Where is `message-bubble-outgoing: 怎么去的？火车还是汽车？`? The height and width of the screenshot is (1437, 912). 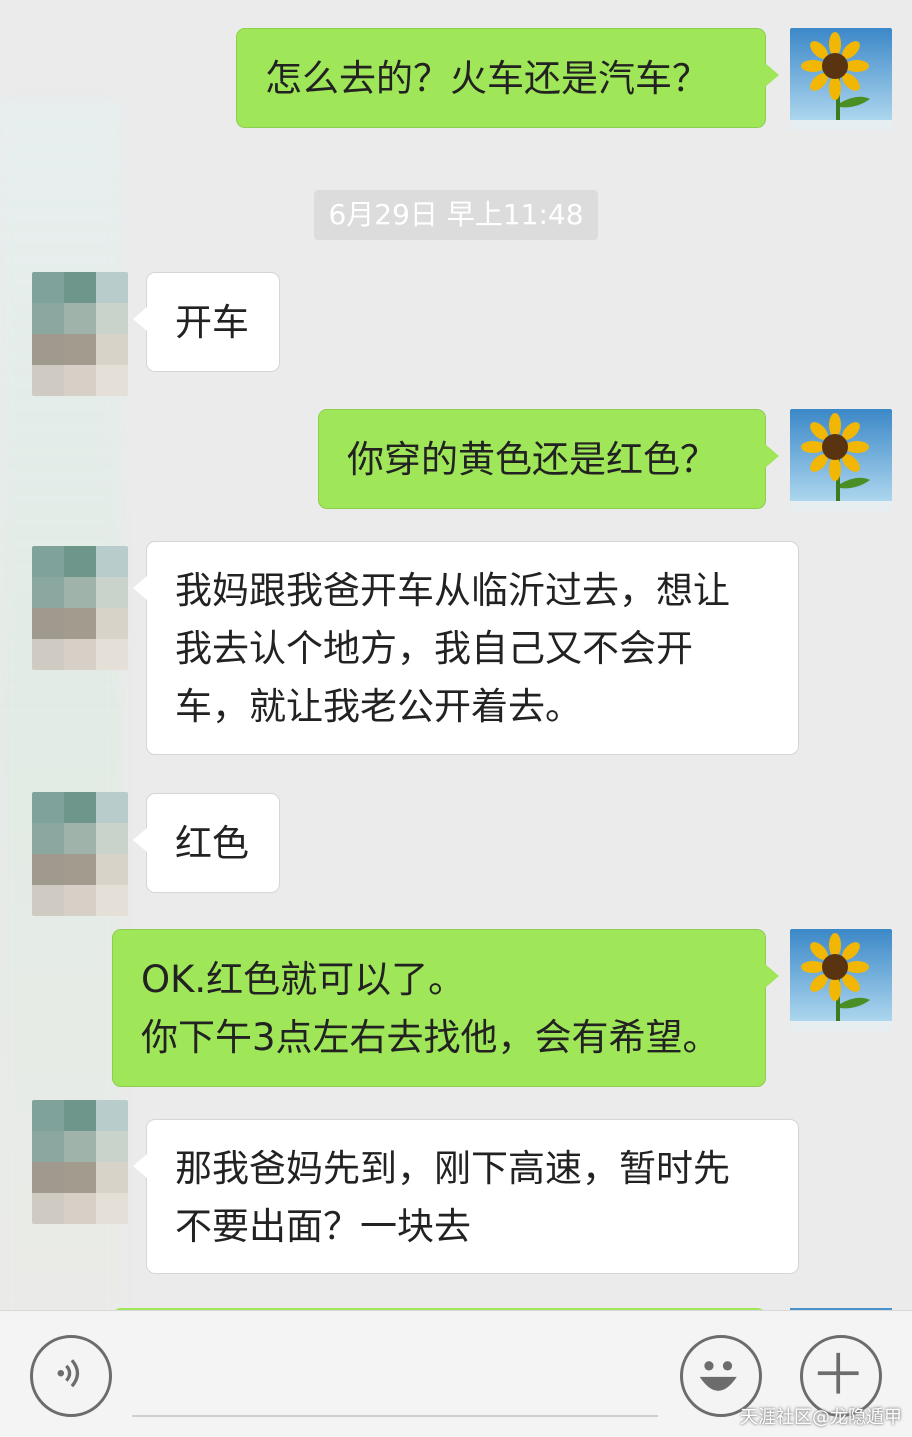 message-bubble-outgoing: 怎么去的？火车还是汽车？ is located at coordinates (507, 78).